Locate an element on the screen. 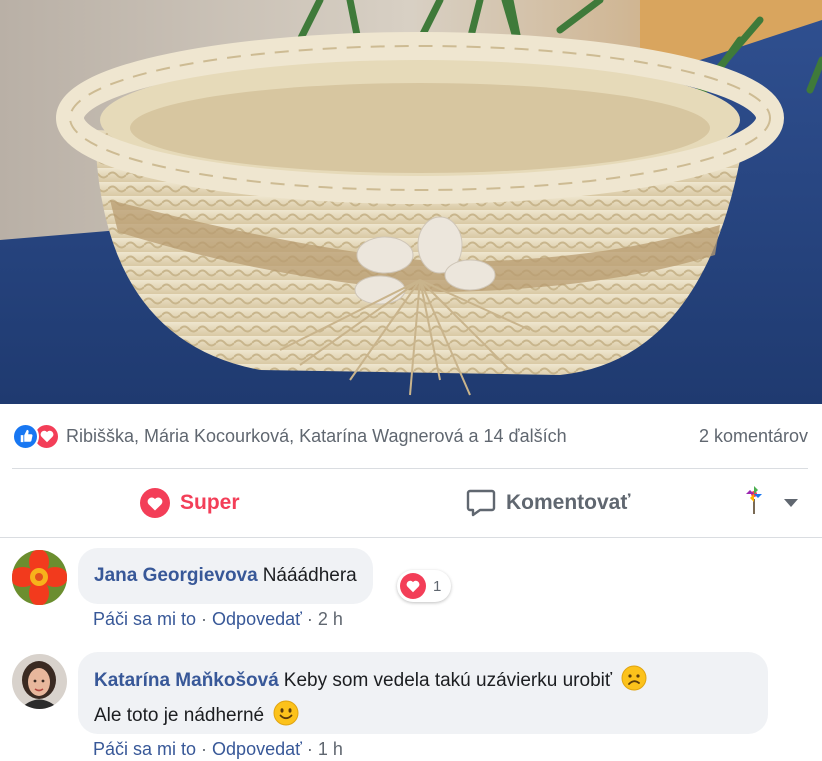  post-action-bar: Super Komentovať is located at coordinates (411, 503).